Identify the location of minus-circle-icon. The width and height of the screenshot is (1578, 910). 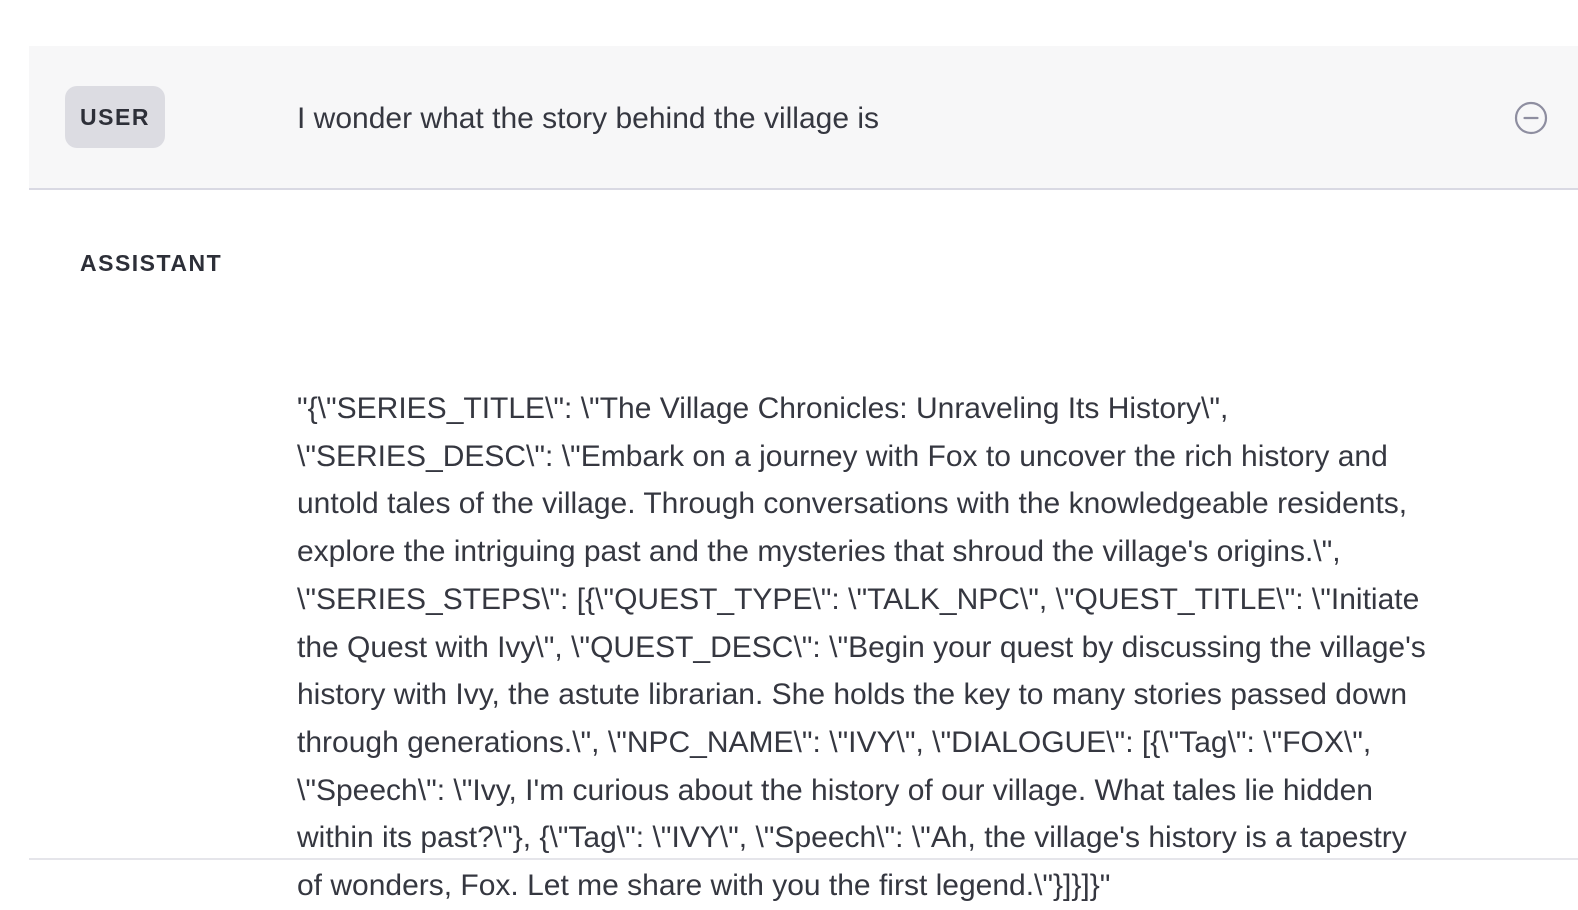
(1531, 118).